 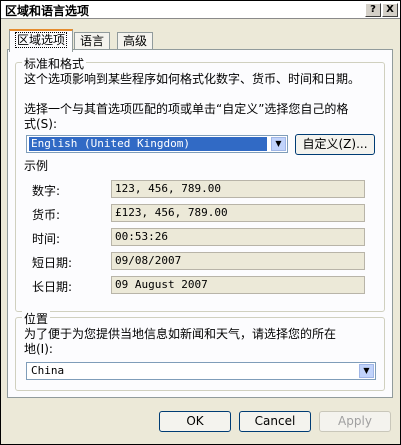 What do you see at coordinates (52, 287) in the screenshot?
I see `sample-long-date-label: 长日期:` at bounding box center [52, 287].